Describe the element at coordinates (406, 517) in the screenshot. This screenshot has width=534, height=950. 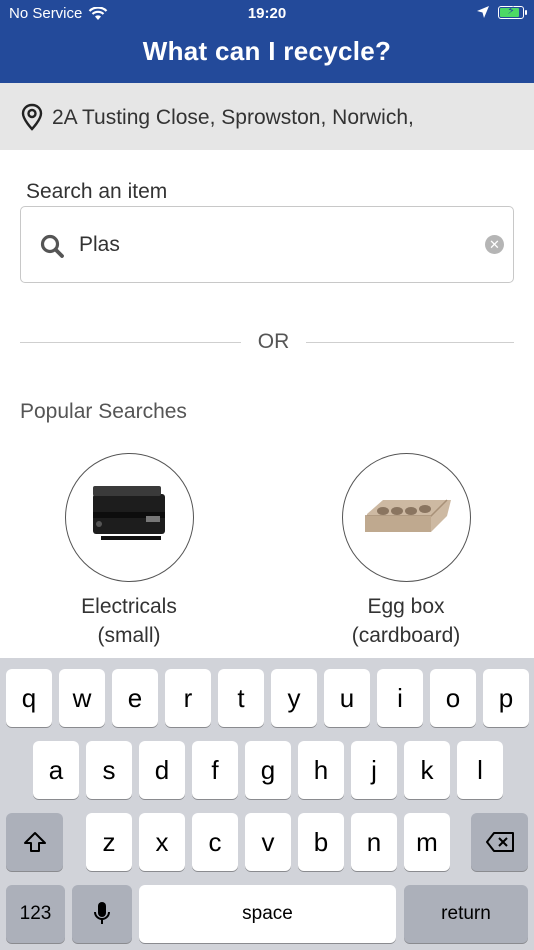
I see `egg-box-image` at that location.